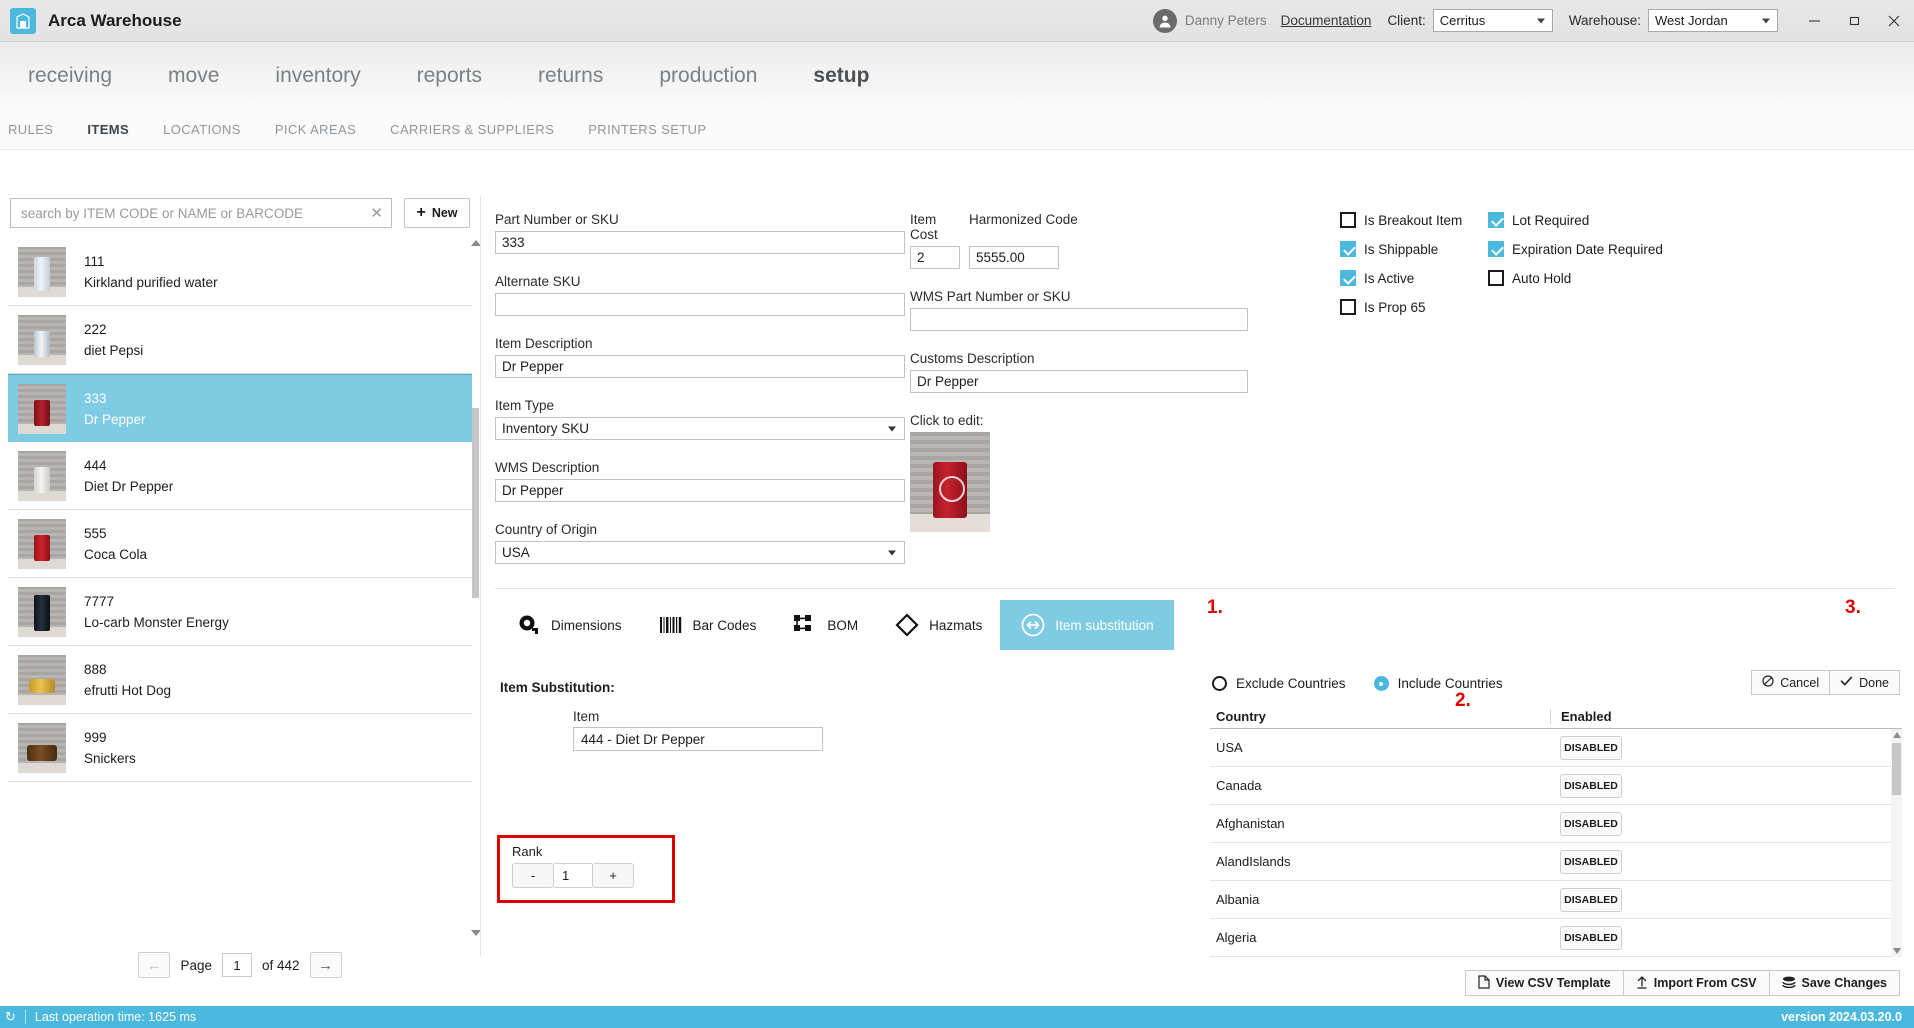  What do you see at coordinates (570, 76) in the screenshot?
I see `nav-returns: returns` at bounding box center [570, 76].